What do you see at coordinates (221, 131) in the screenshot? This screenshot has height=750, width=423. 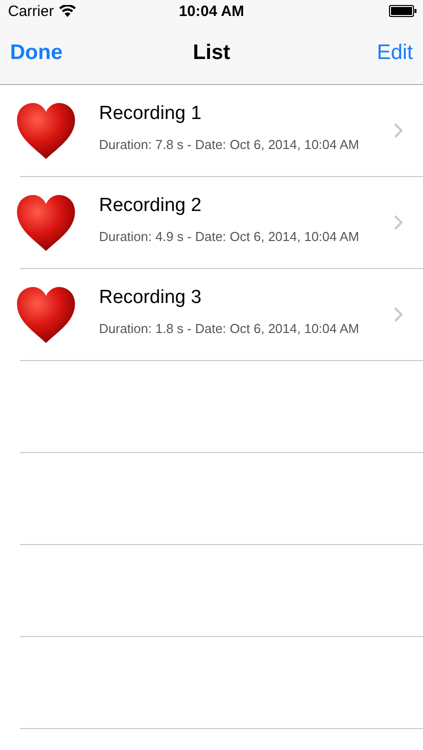 I see `recording-row: Recording 1 Duration: 7.8 s - Date: Oct 6, 2014, 10:04 AM` at bounding box center [221, 131].